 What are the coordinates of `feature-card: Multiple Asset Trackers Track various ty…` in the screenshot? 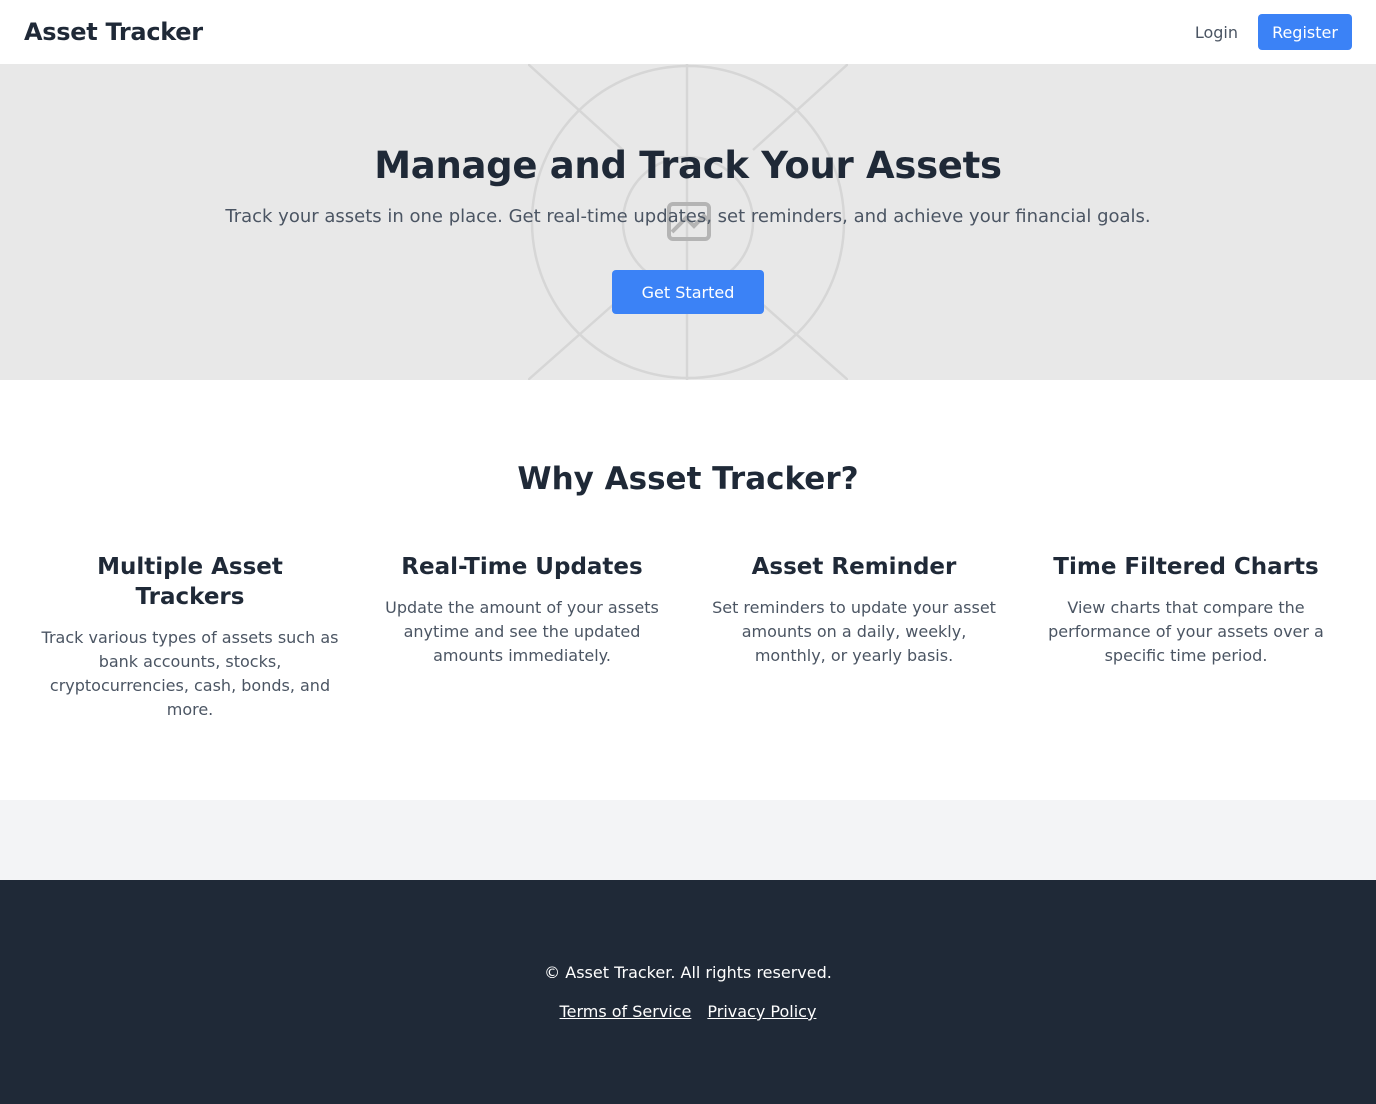 It's located at (190, 637).